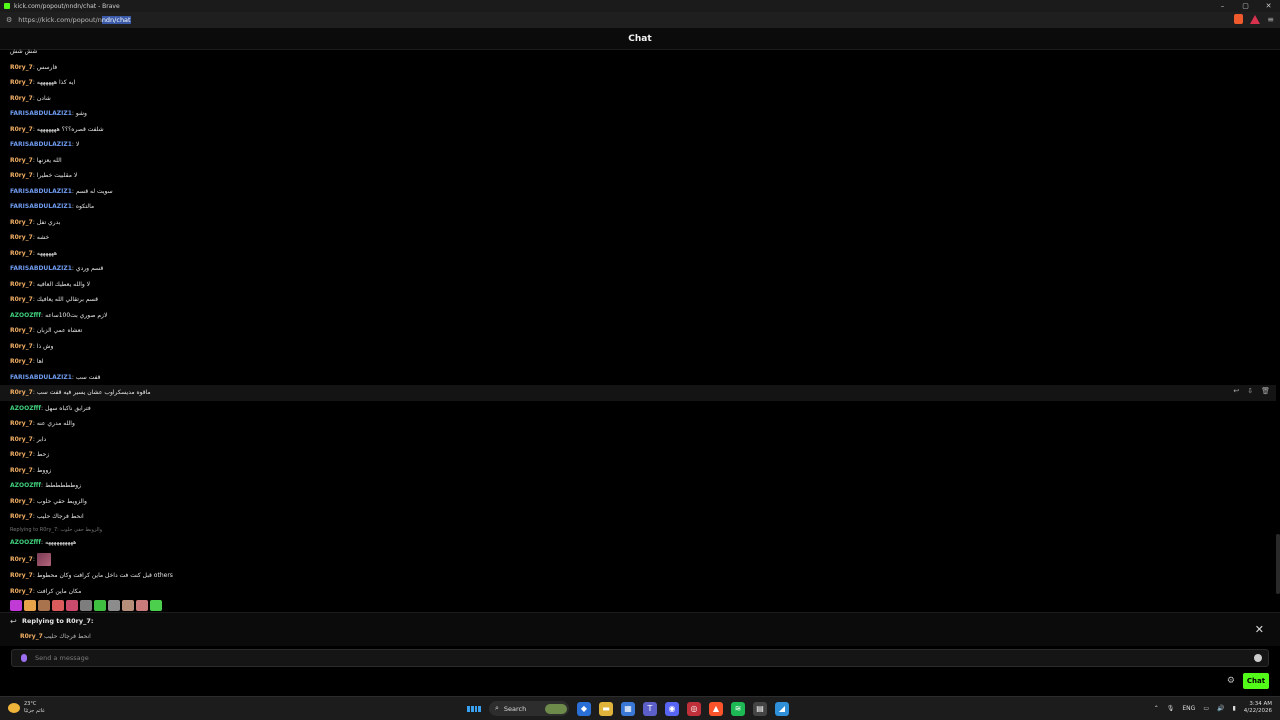 Image resolution: width=1280 pixels, height=720 pixels. What do you see at coordinates (638, 517) in the screenshot?
I see `chat-message: R0ry_7: انحط فرجاك حليب` at bounding box center [638, 517].